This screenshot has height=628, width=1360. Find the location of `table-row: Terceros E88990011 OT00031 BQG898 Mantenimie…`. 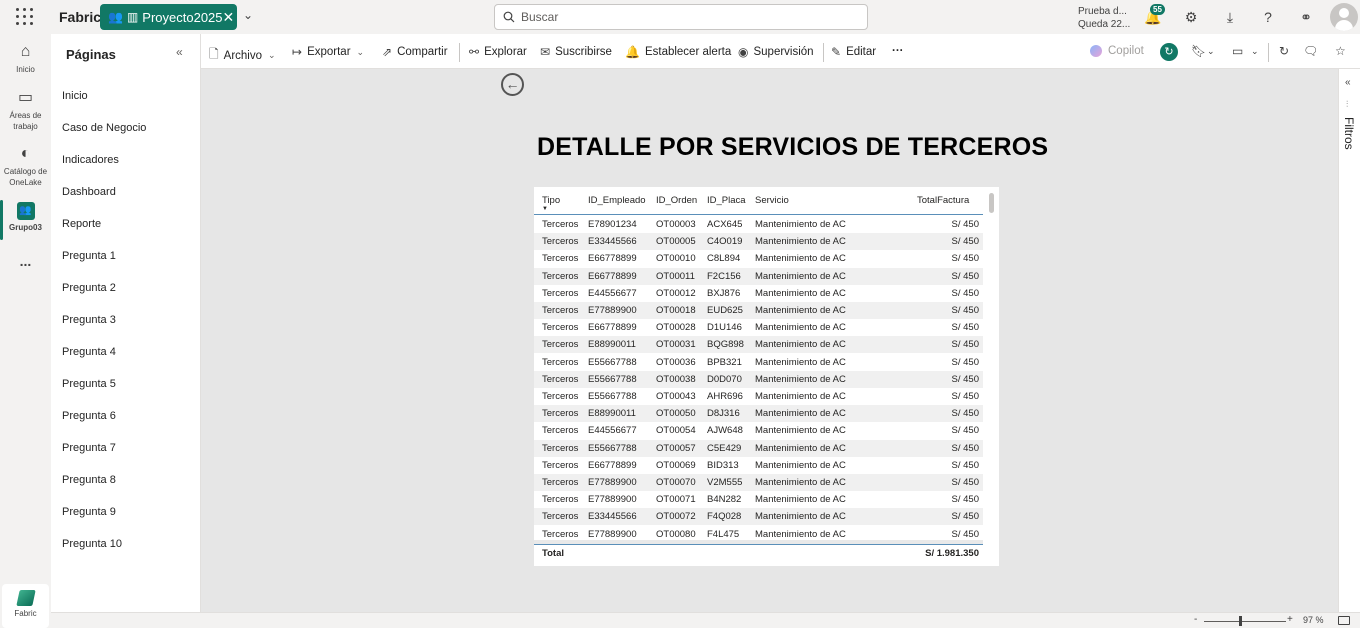

table-row: Terceros E88990011 OT00031 BQG898 Mantenimie… is located at coordinates (758, 345).